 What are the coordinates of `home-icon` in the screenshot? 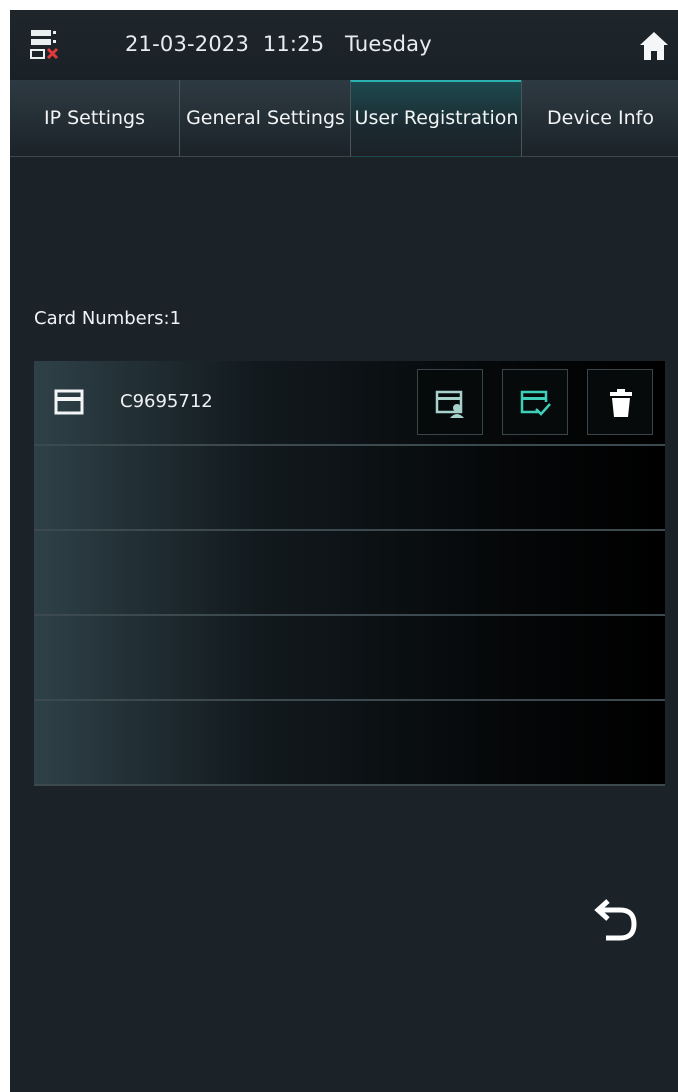 It's located at (654, 46).